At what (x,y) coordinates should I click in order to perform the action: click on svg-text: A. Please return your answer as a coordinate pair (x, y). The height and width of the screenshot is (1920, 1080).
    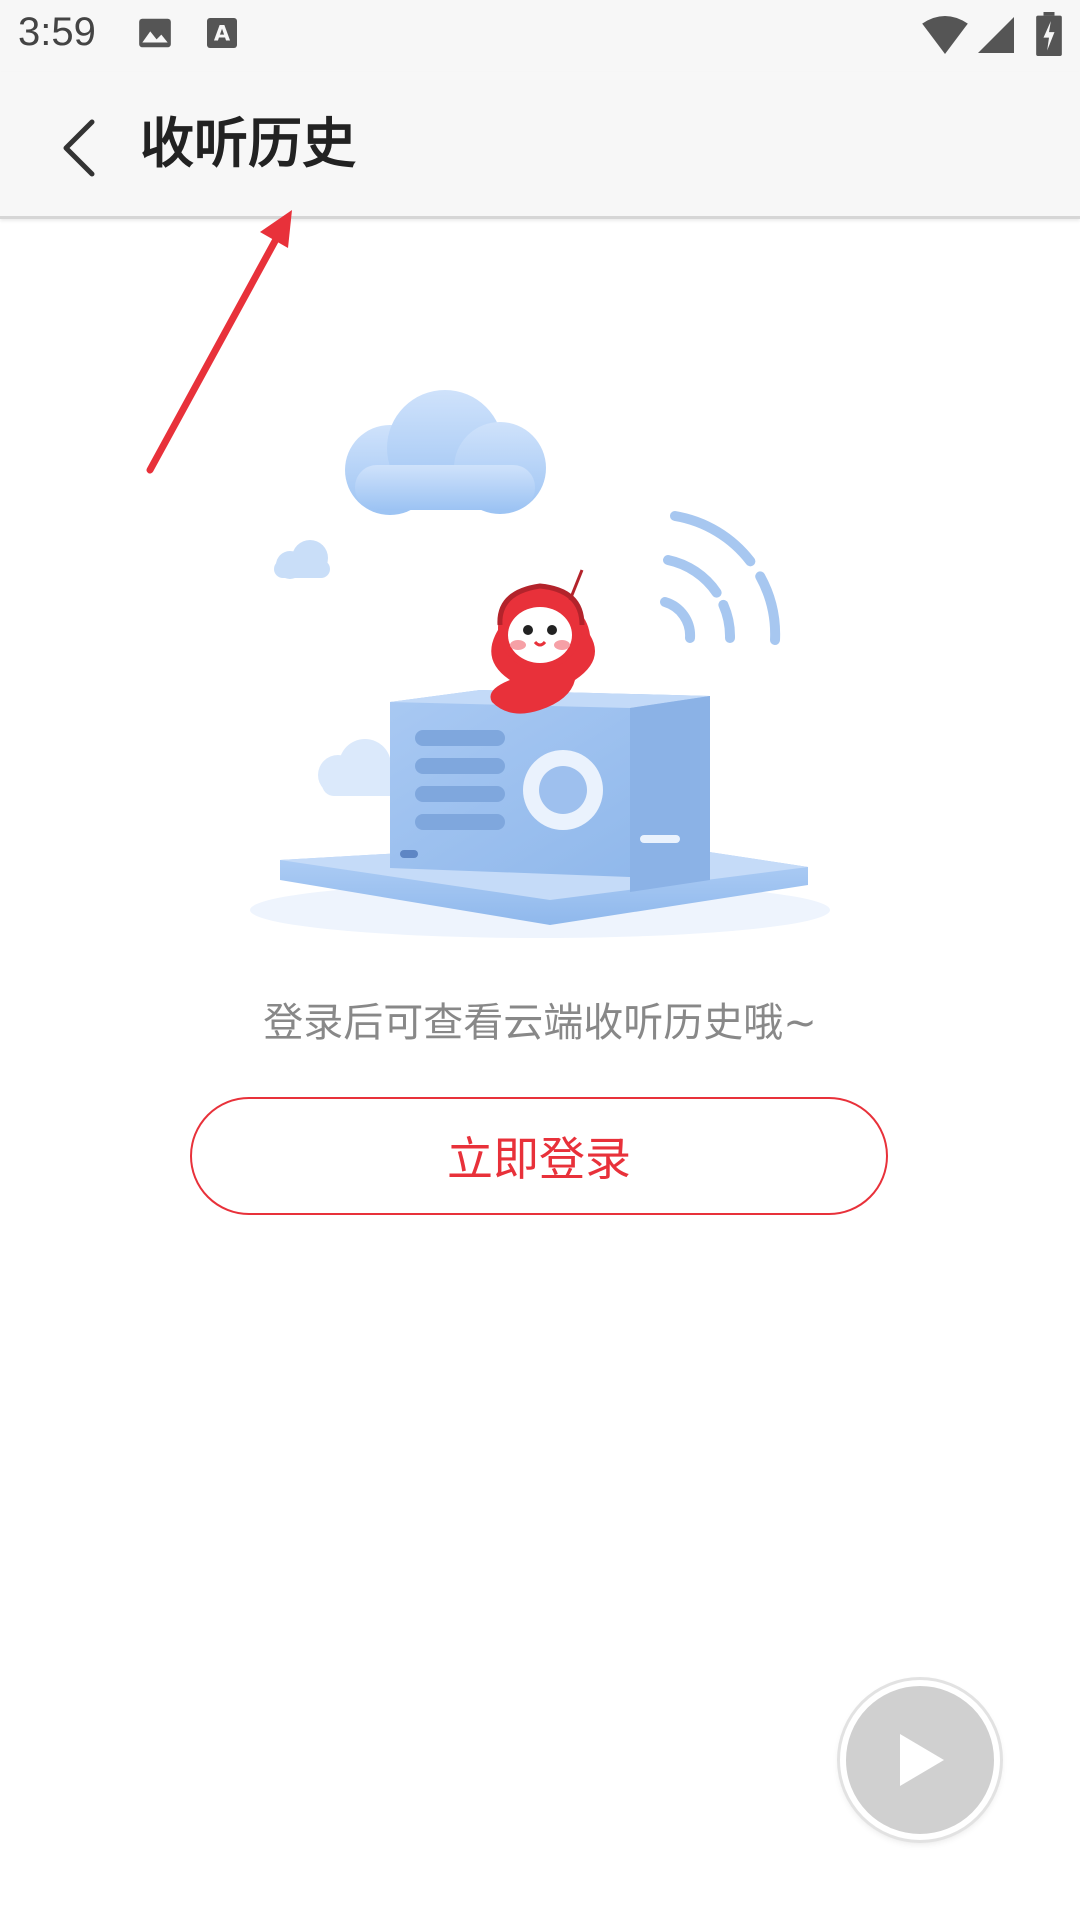
    Looking at the image, I should click on (222, 34).